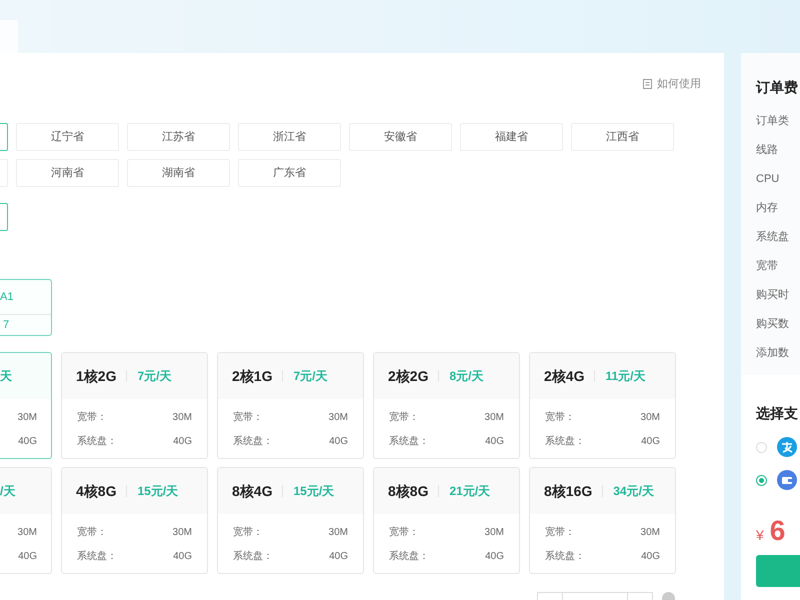  What do you see at coordinates (446, 405) in the screenshot?
I see `plan-card: 2核2G 8元/天 宽带： 30M 系统盘： 40G` at bounding box center [446, 405].